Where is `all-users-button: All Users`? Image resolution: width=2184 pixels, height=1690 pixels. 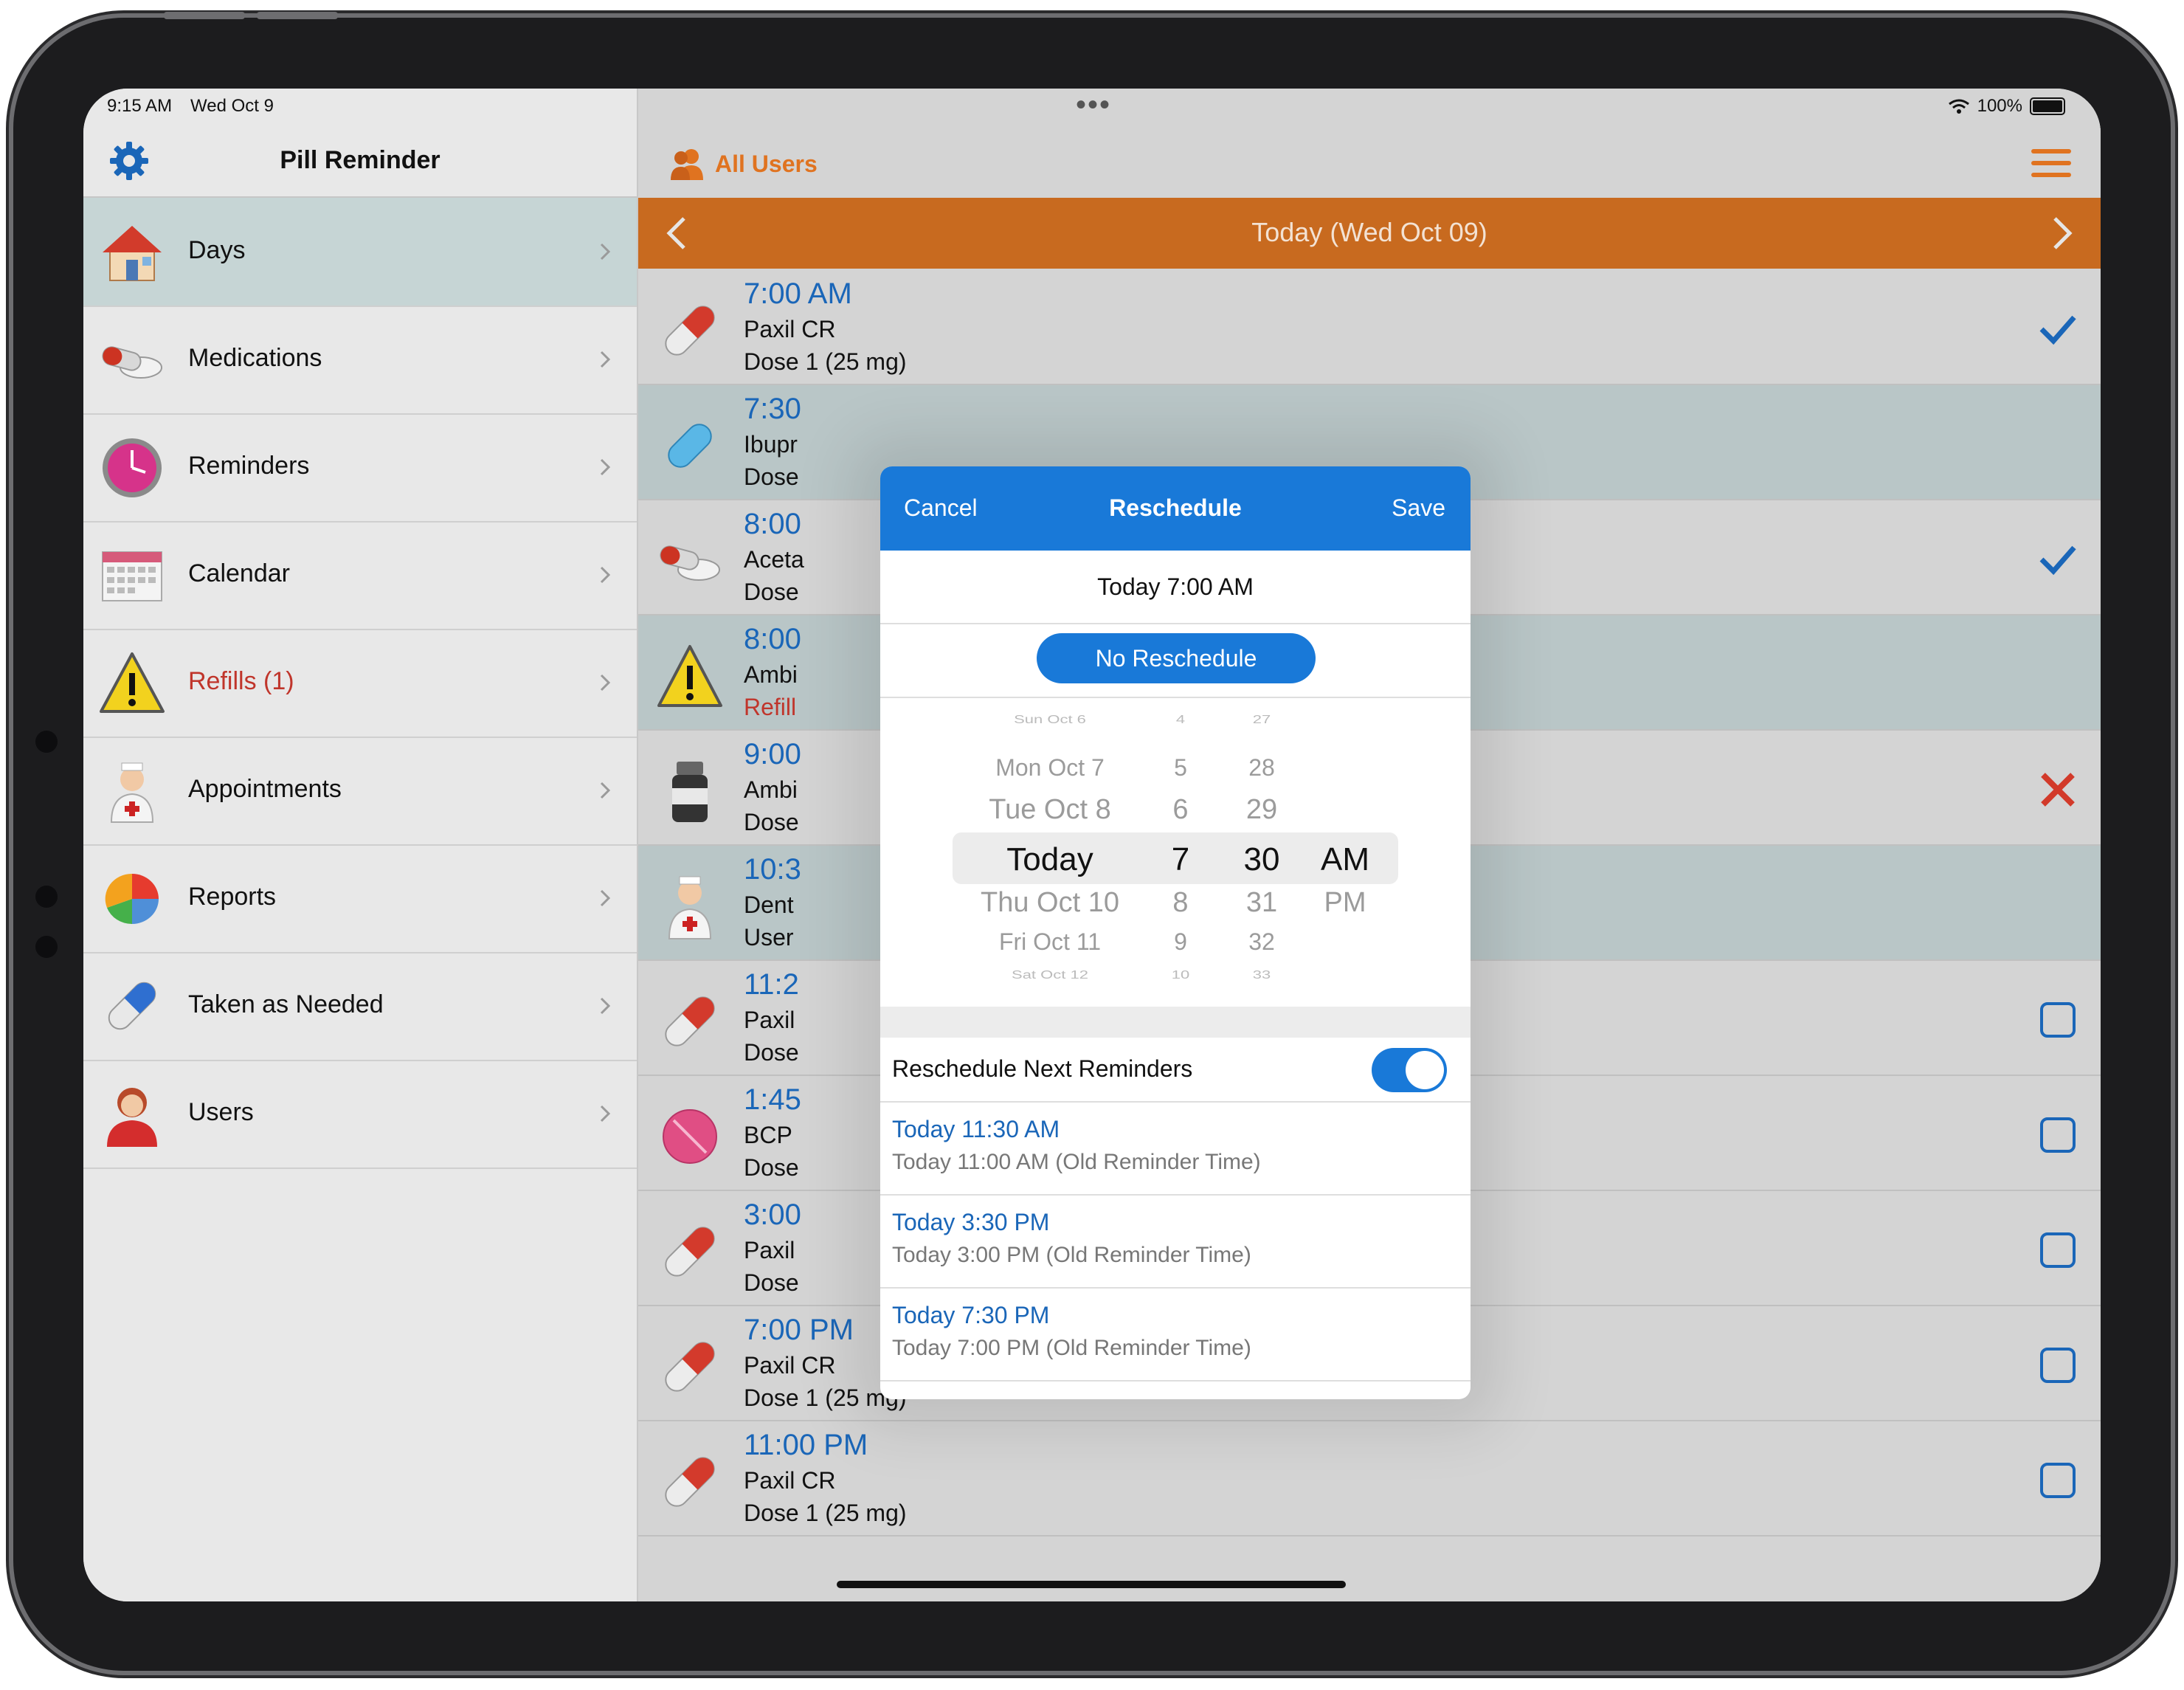
all-users-button: All Users is located at coordinates (743, 164).